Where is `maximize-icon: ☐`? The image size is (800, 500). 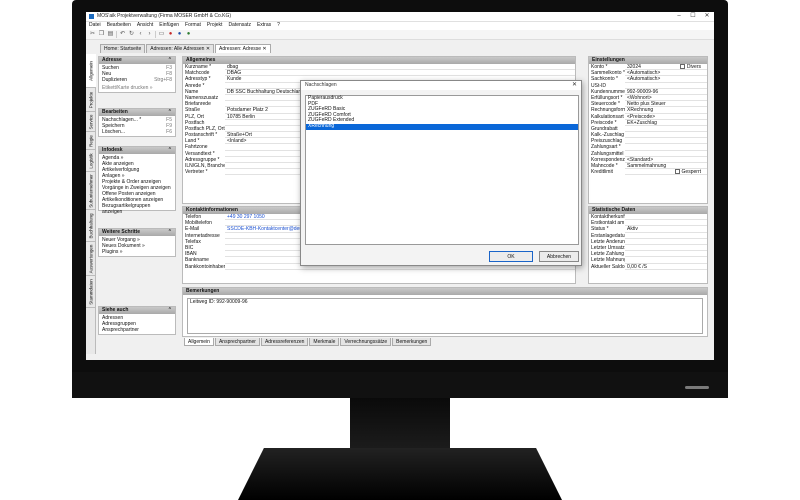 maximize-icon: ☐ is located at coordinates (693, 16).